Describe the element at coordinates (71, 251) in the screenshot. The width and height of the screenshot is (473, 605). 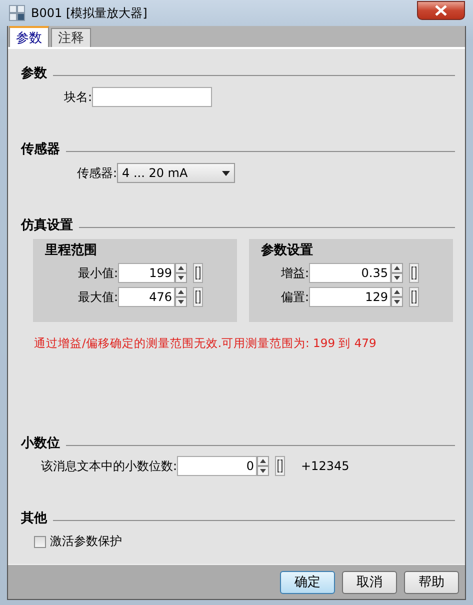
I see `group-title: 里程范围` at that location.